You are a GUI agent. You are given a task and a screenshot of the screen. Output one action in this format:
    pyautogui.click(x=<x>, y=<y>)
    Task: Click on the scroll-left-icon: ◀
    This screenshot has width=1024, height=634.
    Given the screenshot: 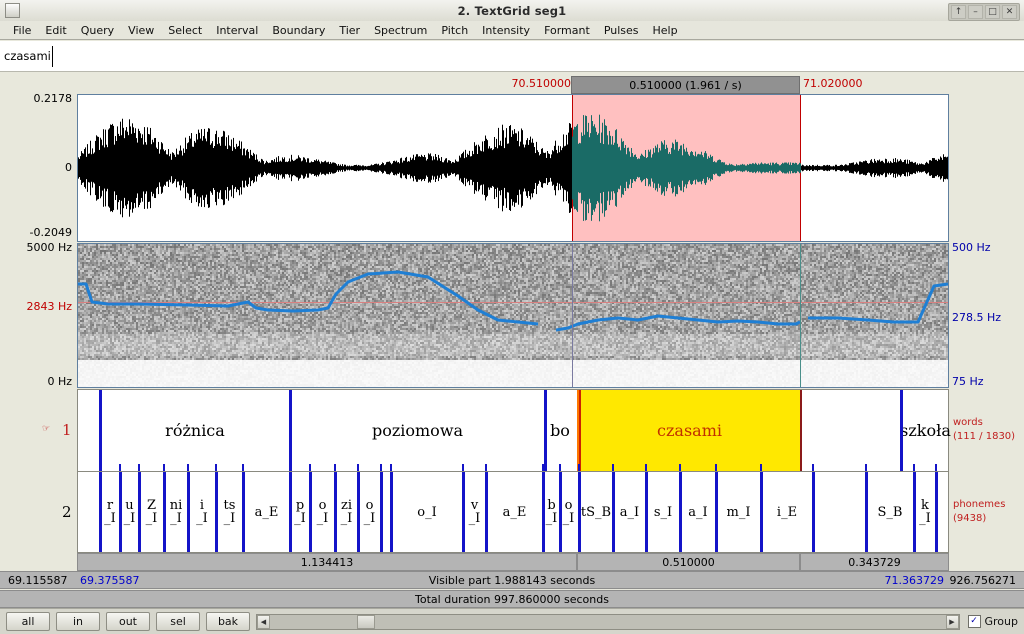 What is the action you would take?
    pyautogui.click(x=263, y=621)
    